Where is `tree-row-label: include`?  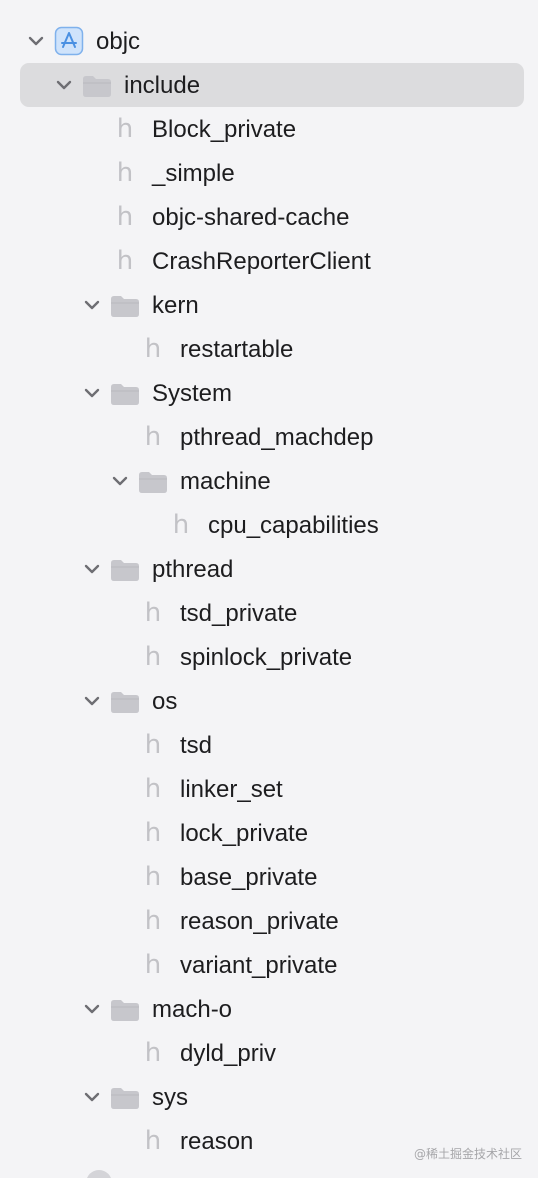 tree-row-label: include is located at coordinates (162, 85).